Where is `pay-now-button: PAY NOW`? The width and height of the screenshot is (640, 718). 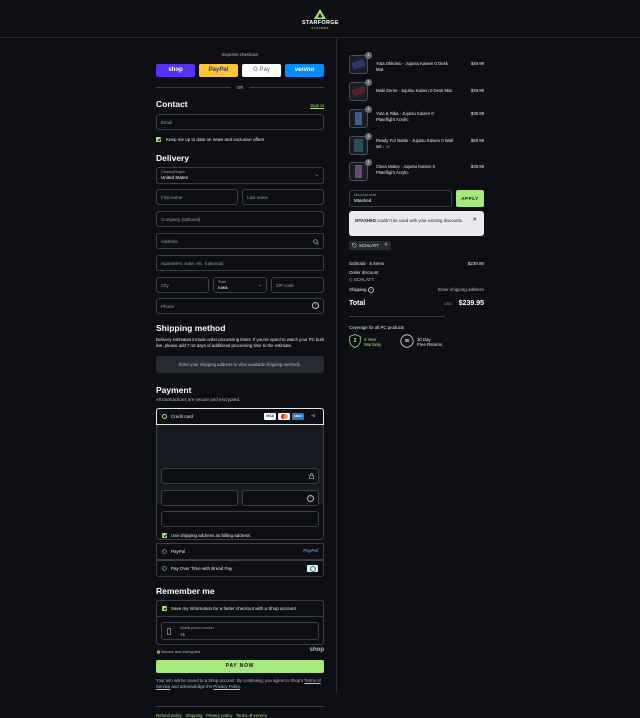 pay-now-button: PAY NOW is located at coordinates (240, 666).